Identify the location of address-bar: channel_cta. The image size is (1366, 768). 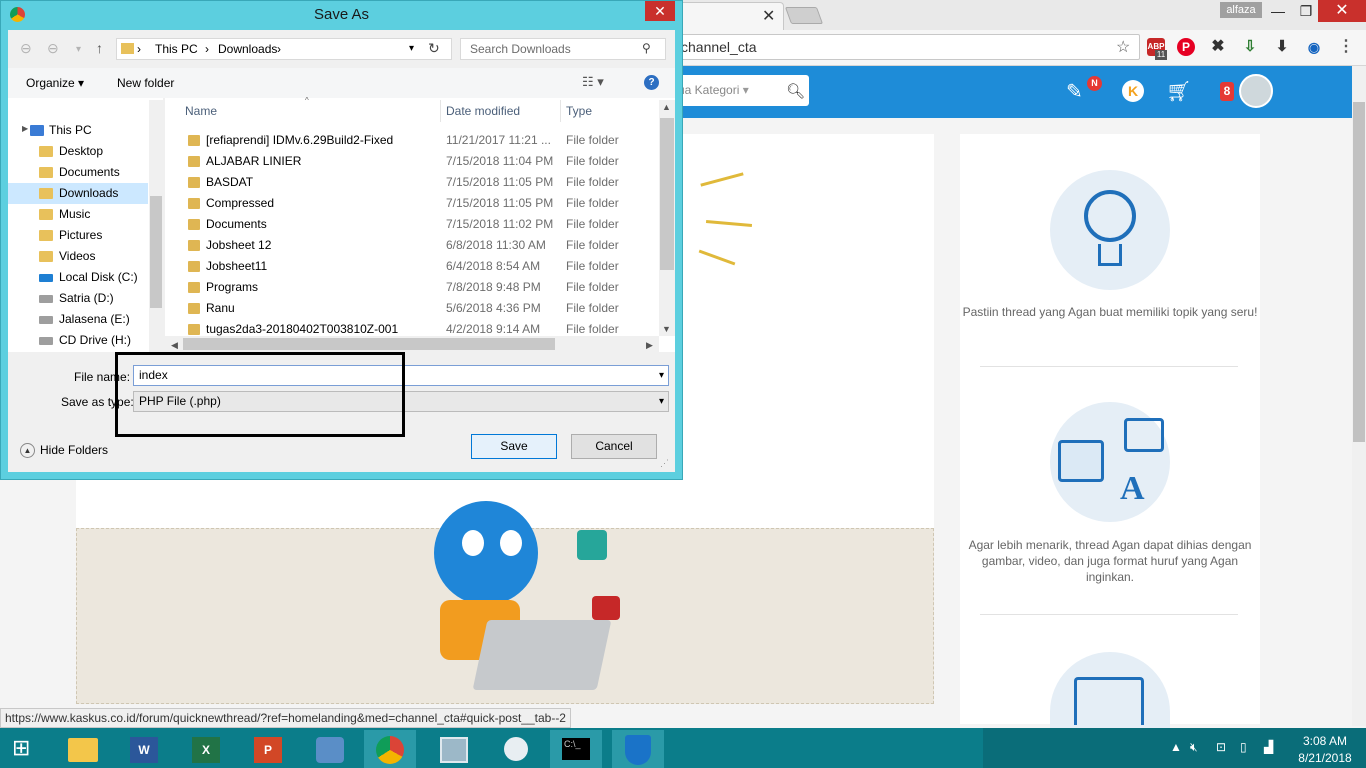
(908, 47).